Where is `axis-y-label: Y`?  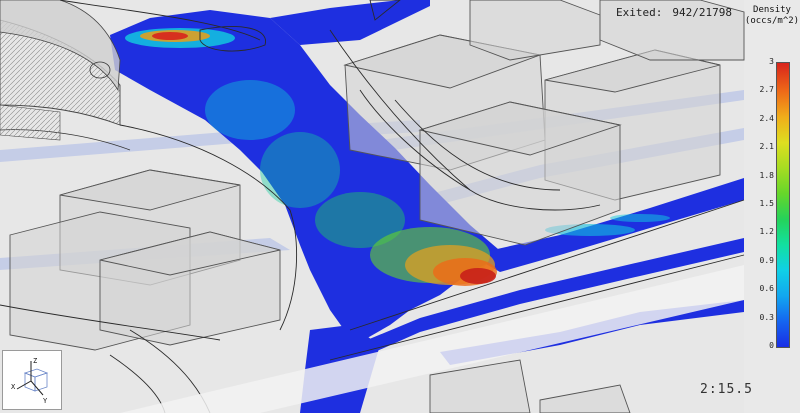
axis-y-label: Y is located at coordinates (45, 401).